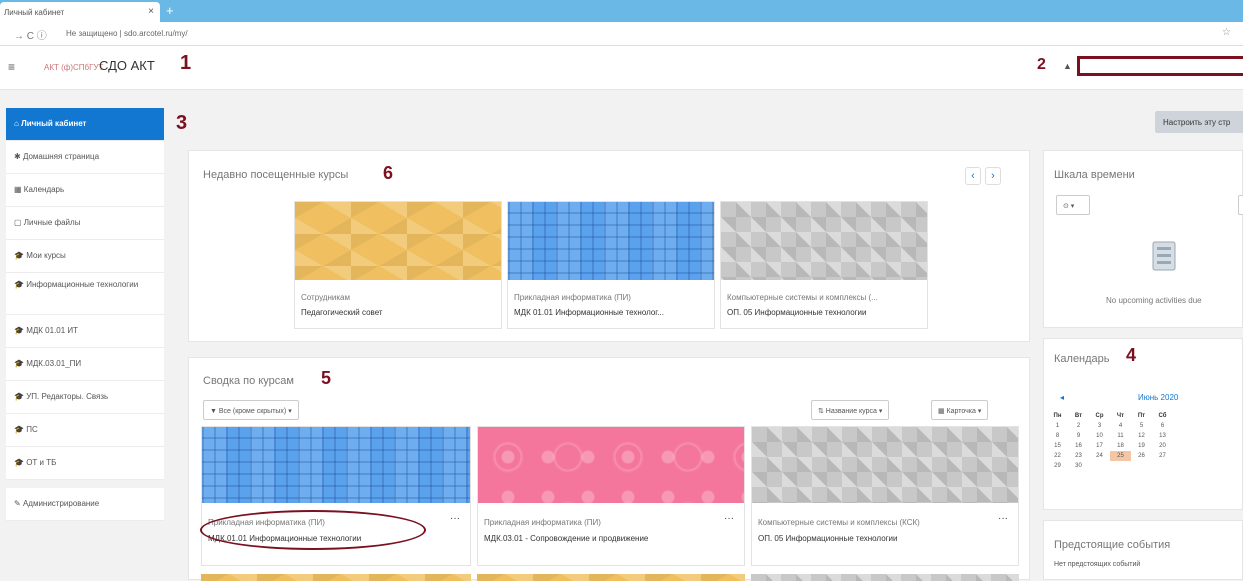  What do you see at coordinates (1162, 426) in the screenshot?
I see `calendar-day: 6` at bounding box center [1162, 426].